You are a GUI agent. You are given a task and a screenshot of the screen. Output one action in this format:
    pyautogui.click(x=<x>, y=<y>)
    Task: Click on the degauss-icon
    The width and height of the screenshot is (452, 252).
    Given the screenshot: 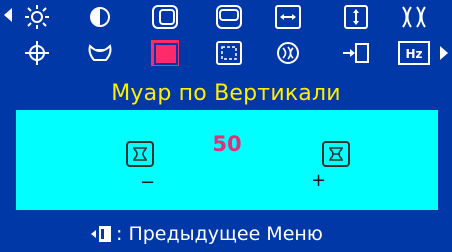 What is the action you would take?
    pyautogui.click(x=288, y=53)
    